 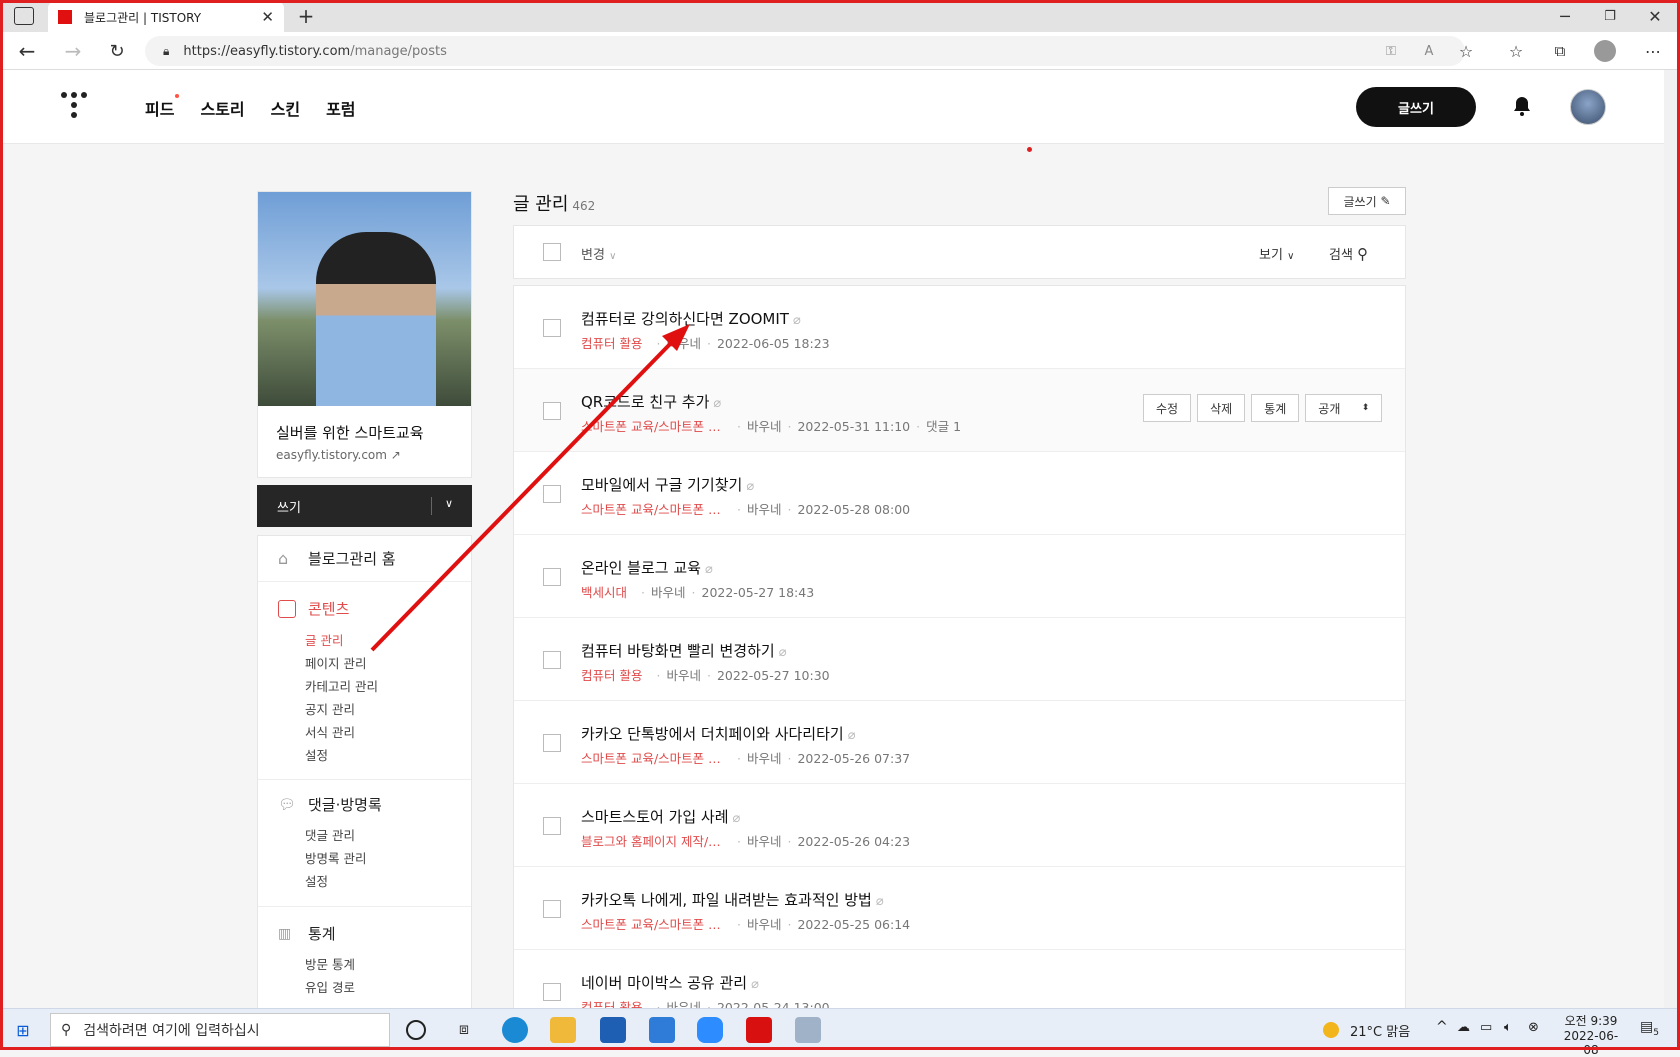 What do you see at coordinates (1344, 408) in the screenshot?
I see `visibility-select: 공개 ⬍` at bounding box center [1344, 408].